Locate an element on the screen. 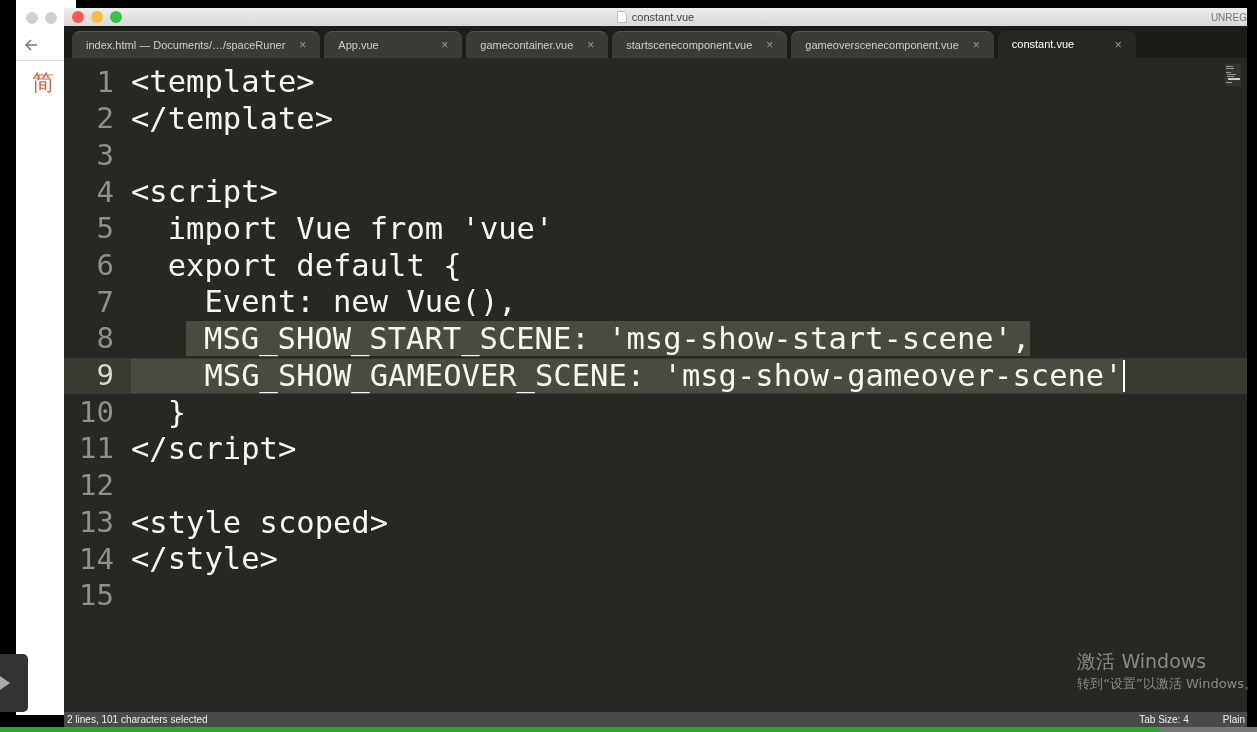 The width and height of the screenshot is (1257, 732). code-line: </style> is located at coordinates (204, 559).